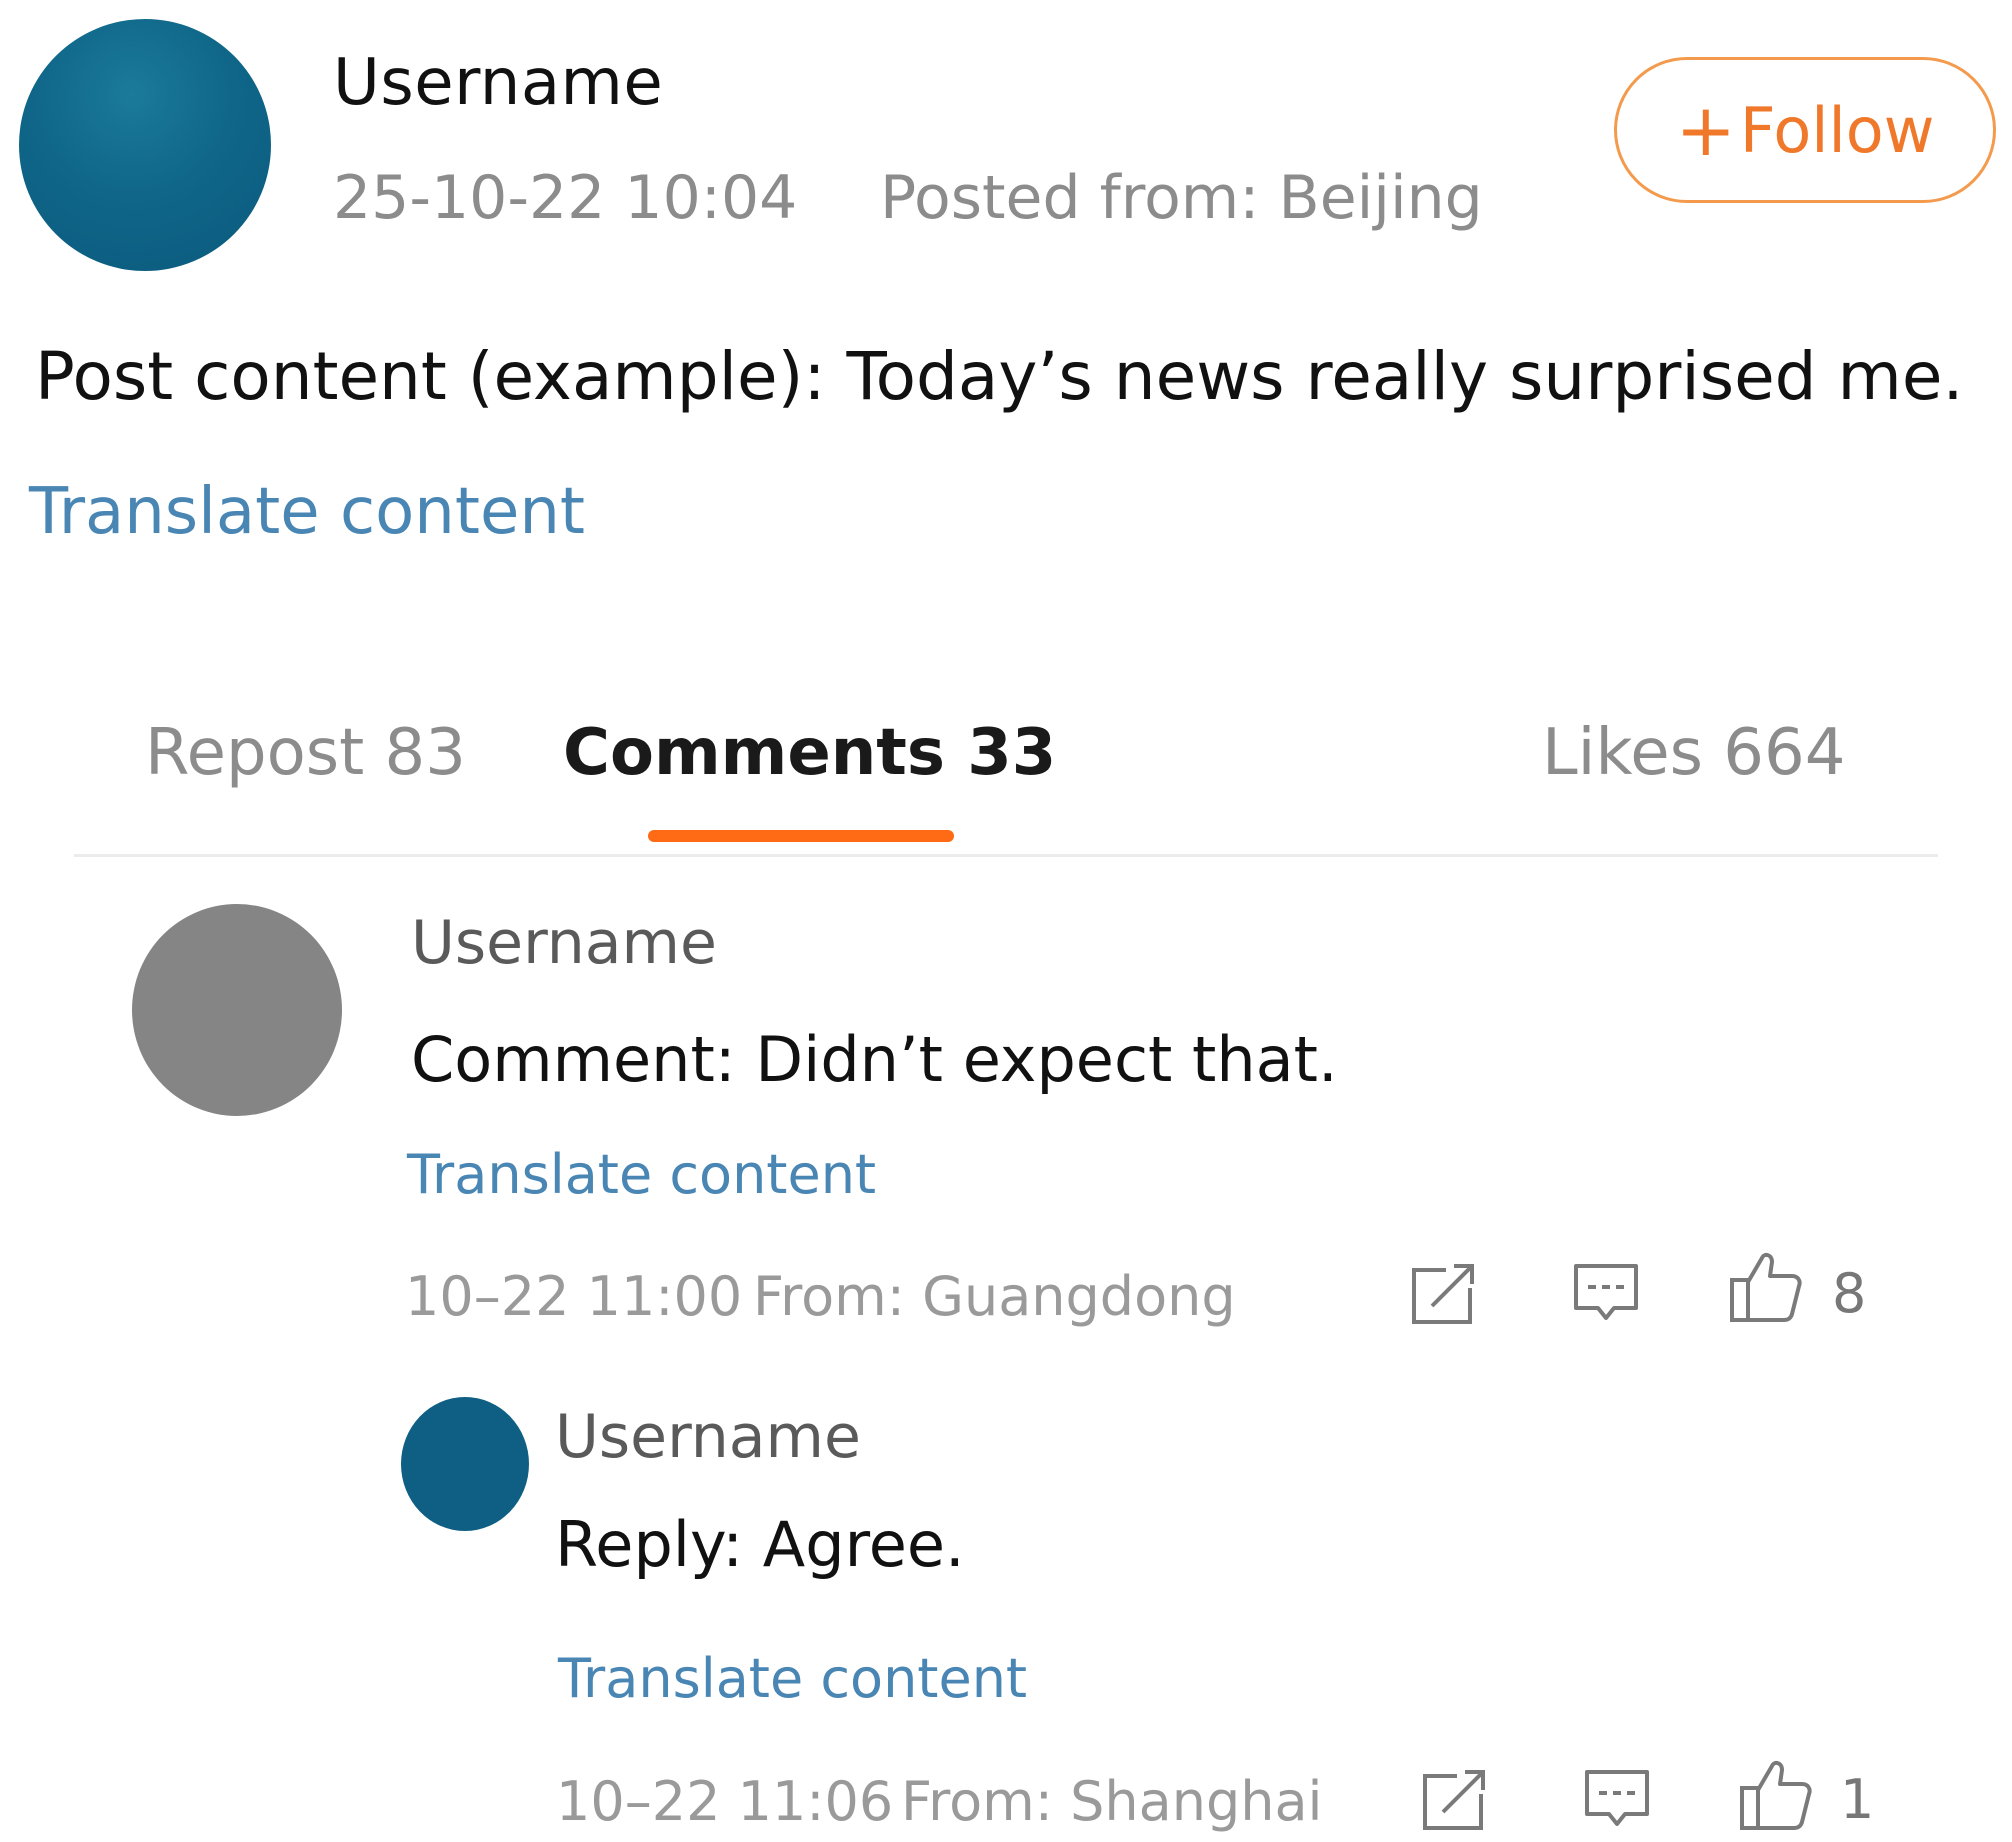 This screenshot has width=2012, height=1842. I want to click on comment-like-count: 8, so click(1849, 1293).